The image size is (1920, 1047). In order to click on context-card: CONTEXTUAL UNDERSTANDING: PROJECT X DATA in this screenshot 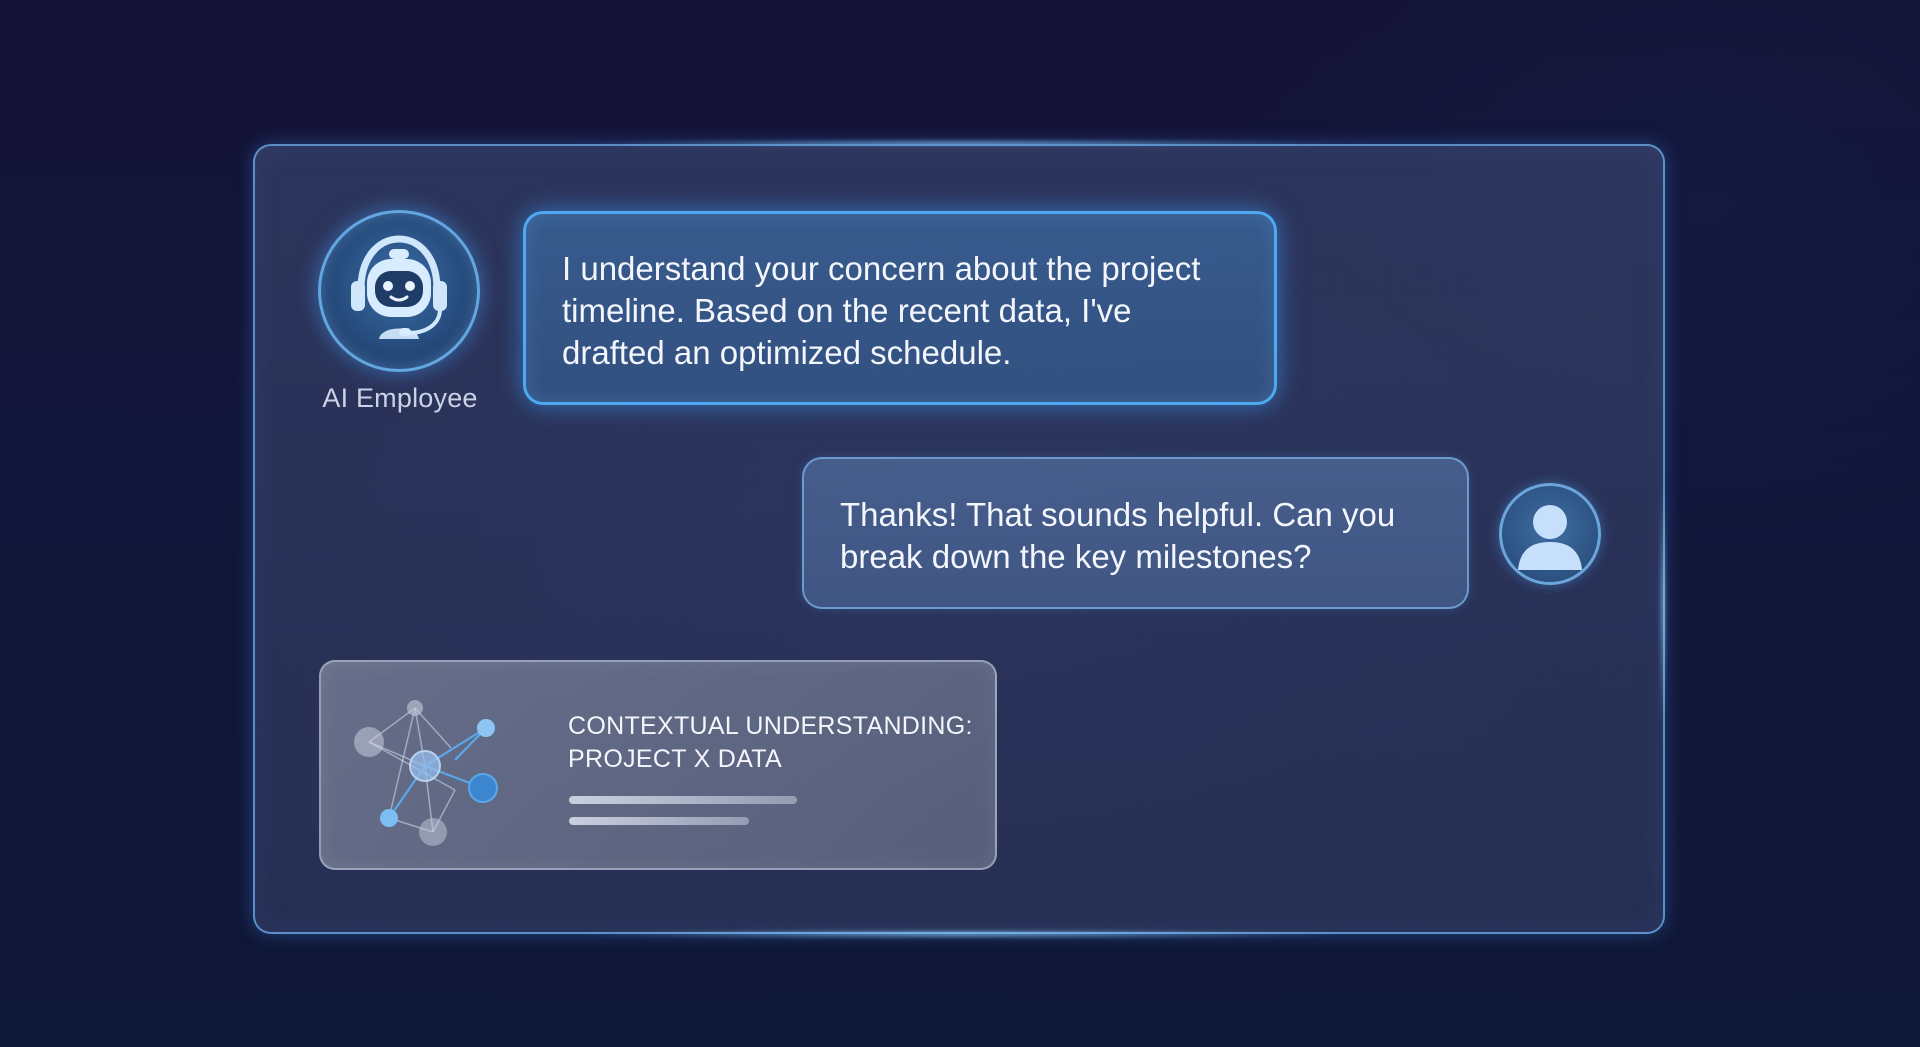, I will do `click(658, 765)`.